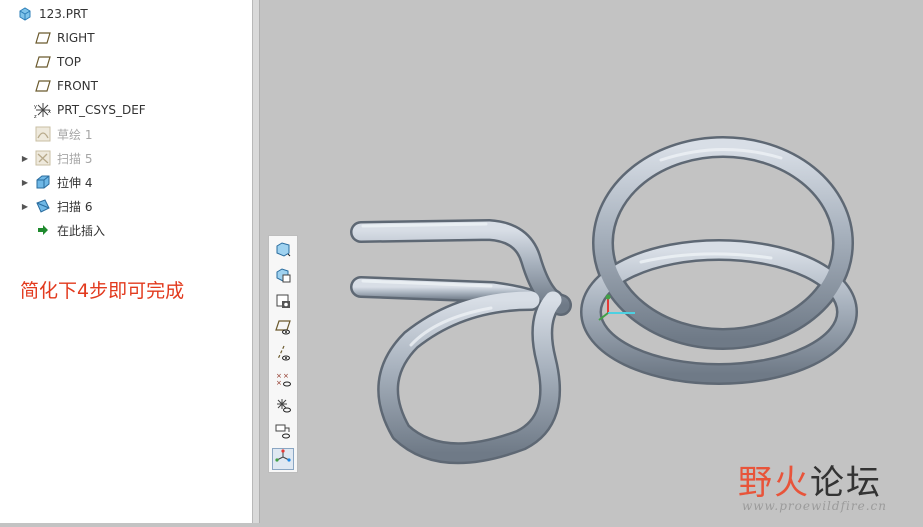 This screenshot has height=527, width=923. Describe the element at coordinates (75, 134) in the screenshot. I see `tree-item-label: 草绘 1` at that location.